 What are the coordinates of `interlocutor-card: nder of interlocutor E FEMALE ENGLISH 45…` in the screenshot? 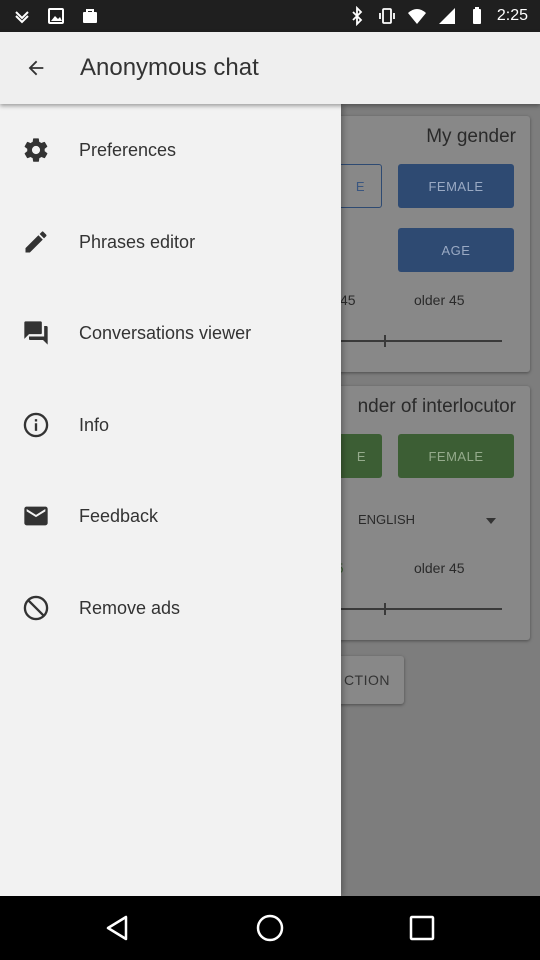 It's located at (425, 513).